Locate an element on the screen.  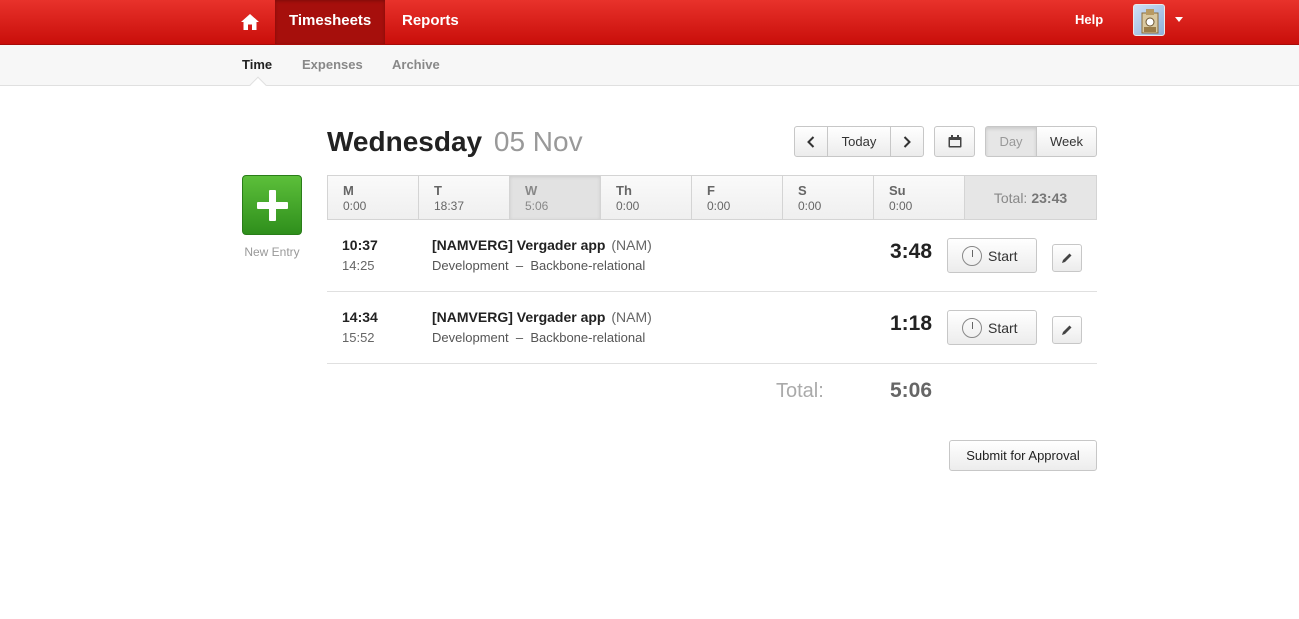
week-total-value: 23:43 is located at coordinates (1049, 197).